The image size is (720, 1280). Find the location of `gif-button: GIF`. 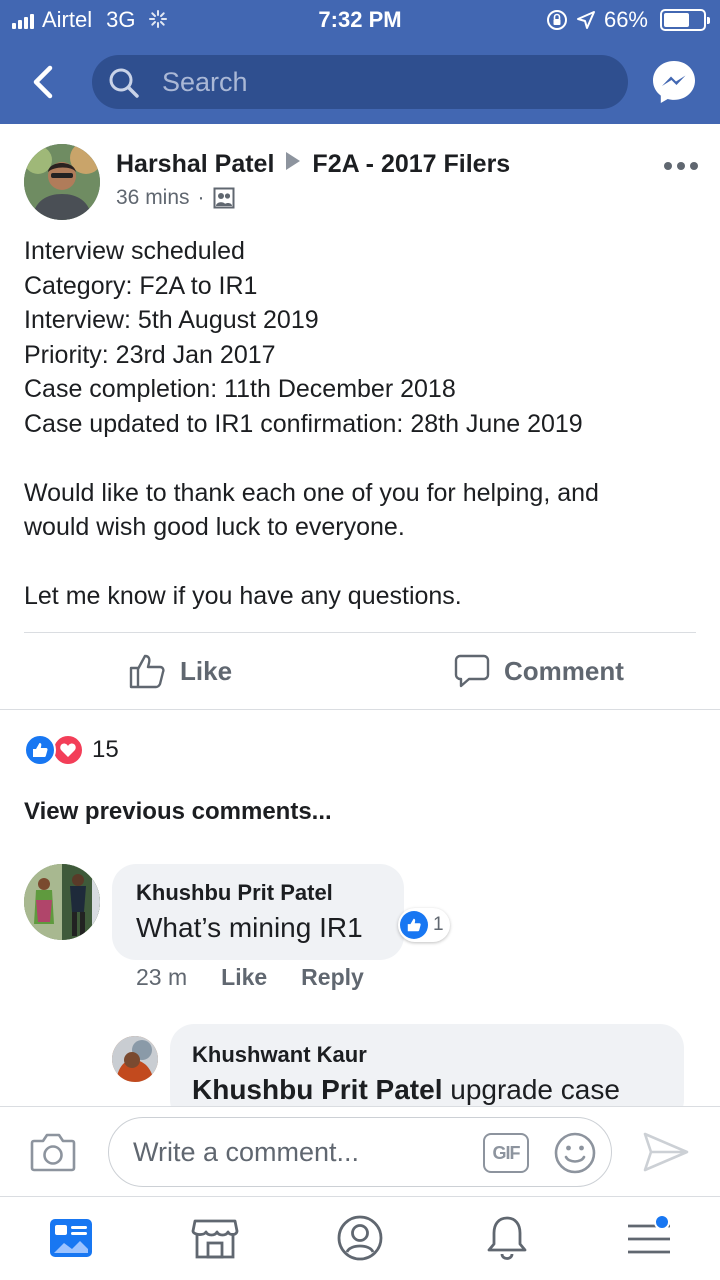

gif-button: GIF is located at coordinates (506, 1153).